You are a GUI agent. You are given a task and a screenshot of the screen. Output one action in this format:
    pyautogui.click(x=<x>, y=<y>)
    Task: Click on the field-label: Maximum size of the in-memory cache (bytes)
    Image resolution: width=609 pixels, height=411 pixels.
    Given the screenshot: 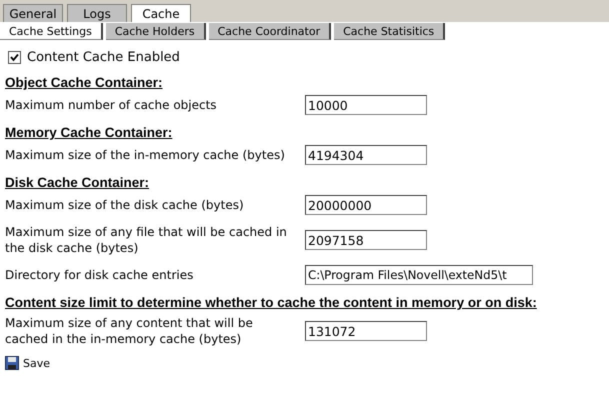 What is the action you would take?
    pyautogui.click(x=145, y=155)
    